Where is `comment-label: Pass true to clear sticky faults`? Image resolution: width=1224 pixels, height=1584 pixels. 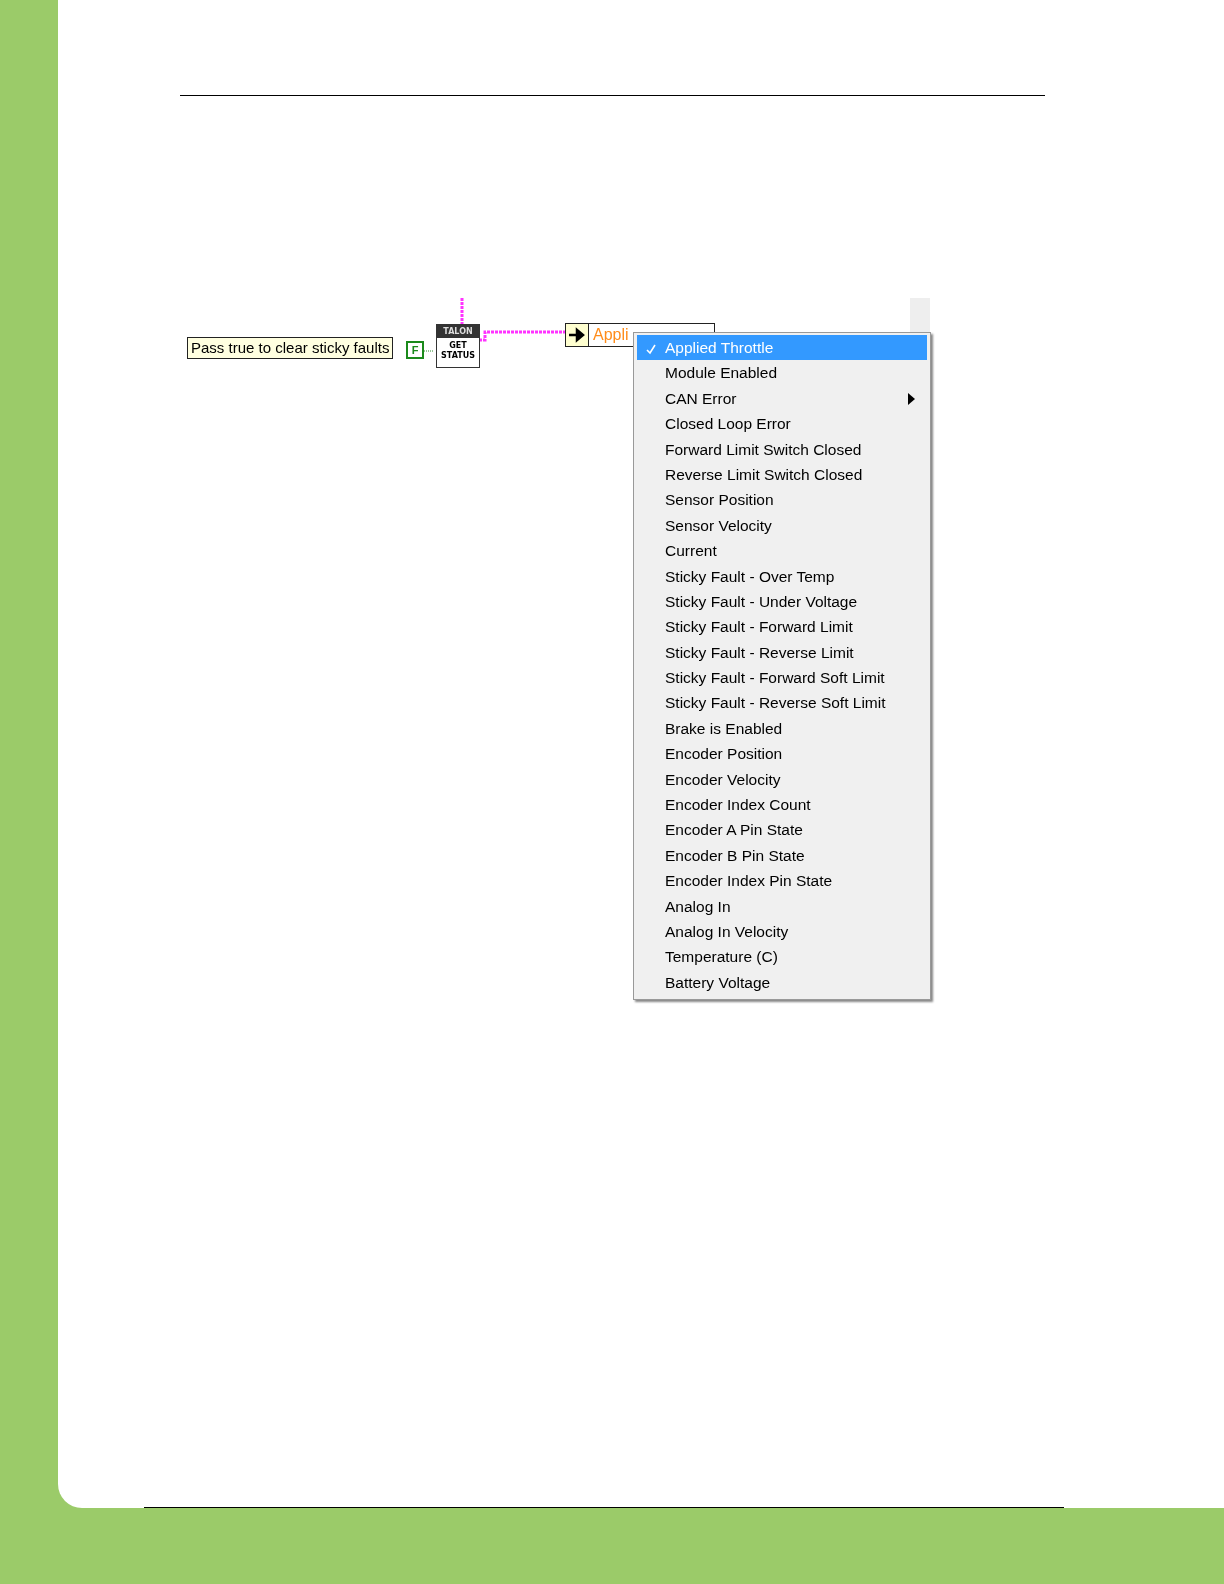 comment-label: Pass true to clear sticky faults is located at coordinates (290, 348).